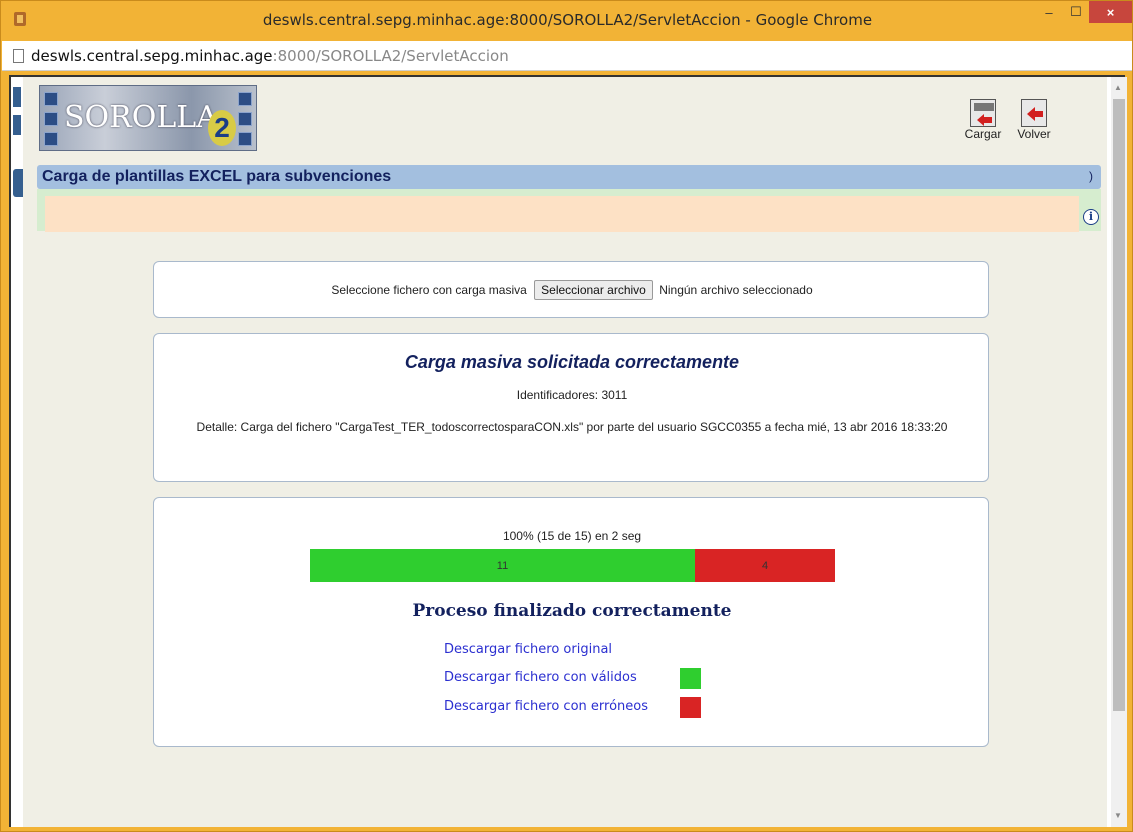  Describe the element at coordinates (546, 706) in the screenshot. I see `download-errors-link: Descargar fichero con erróneos` at that location.